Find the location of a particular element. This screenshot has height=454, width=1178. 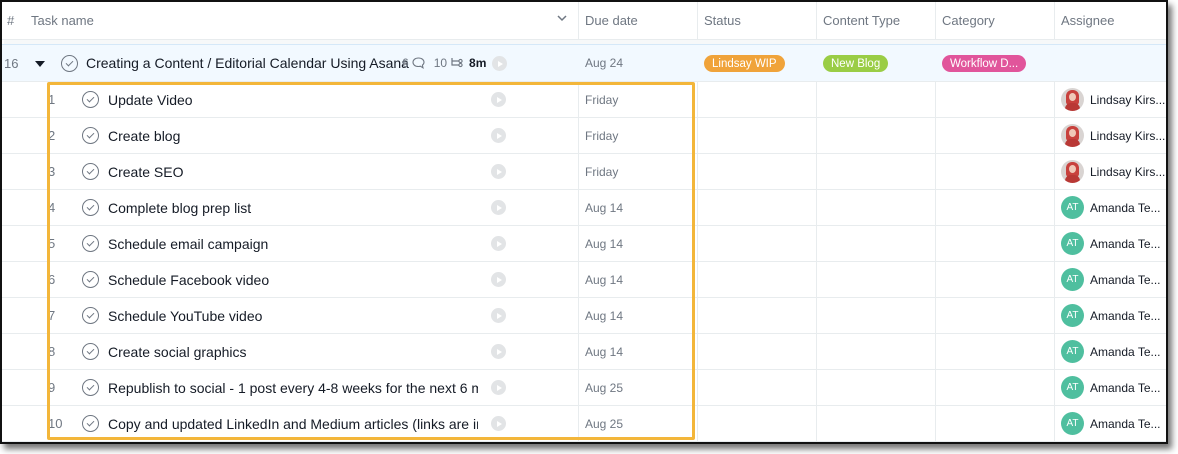

time-tracked: 8m is located at coordinates (478, 63).